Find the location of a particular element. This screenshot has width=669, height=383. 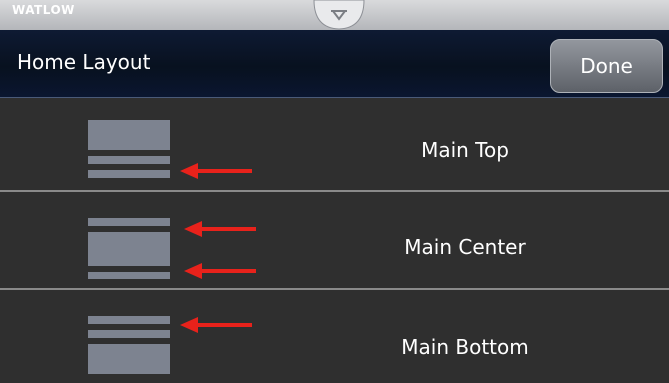

row-label-main-bottom: Main Bottom is located at coordinates (465, 347).